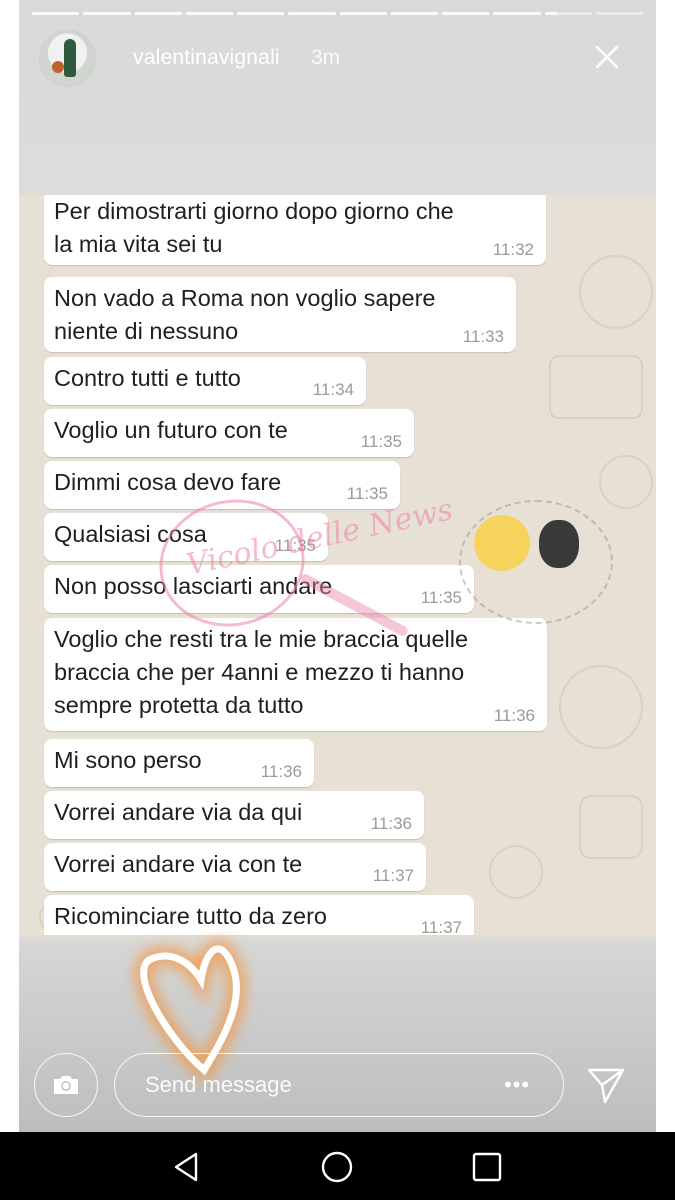  I want to click on message-text: Vorrei andare via con te, so click(178, 864).